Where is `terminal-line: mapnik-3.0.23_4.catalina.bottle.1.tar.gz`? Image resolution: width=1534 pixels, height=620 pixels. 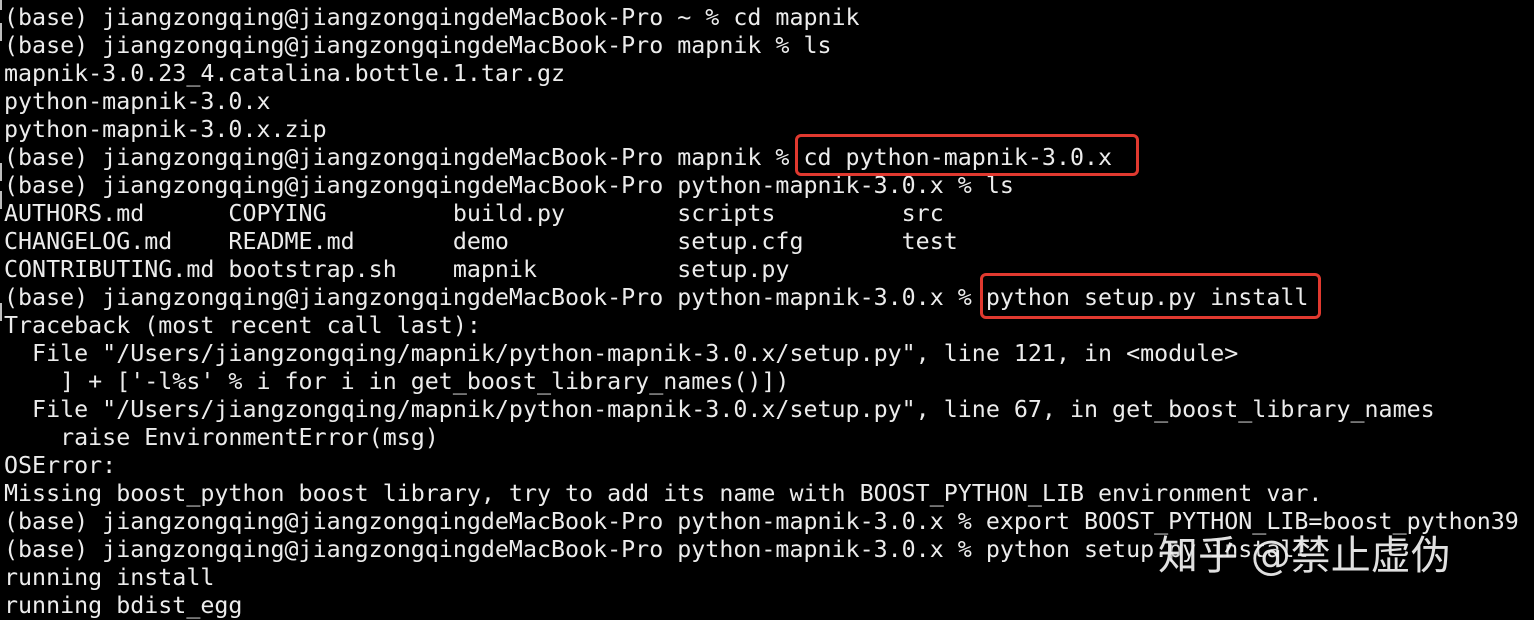
terminal-line: mapnik-3.0.23_4.catalina.bottle.1.tar.gz is located at coordinates (285, 73).